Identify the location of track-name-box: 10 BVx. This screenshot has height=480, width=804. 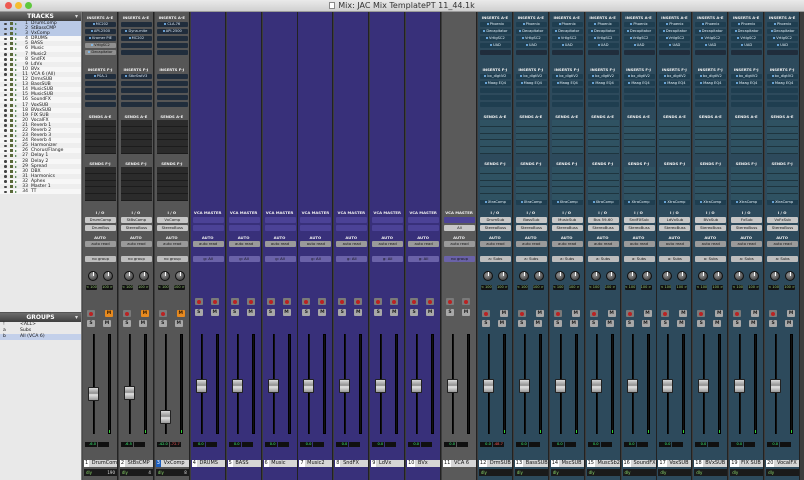
(424, 463).